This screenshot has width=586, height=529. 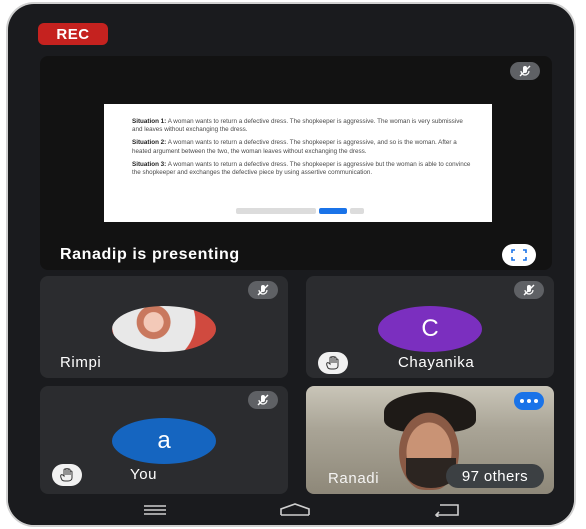 I want to click on recording-badge: REC, so click(x=73, y=34).